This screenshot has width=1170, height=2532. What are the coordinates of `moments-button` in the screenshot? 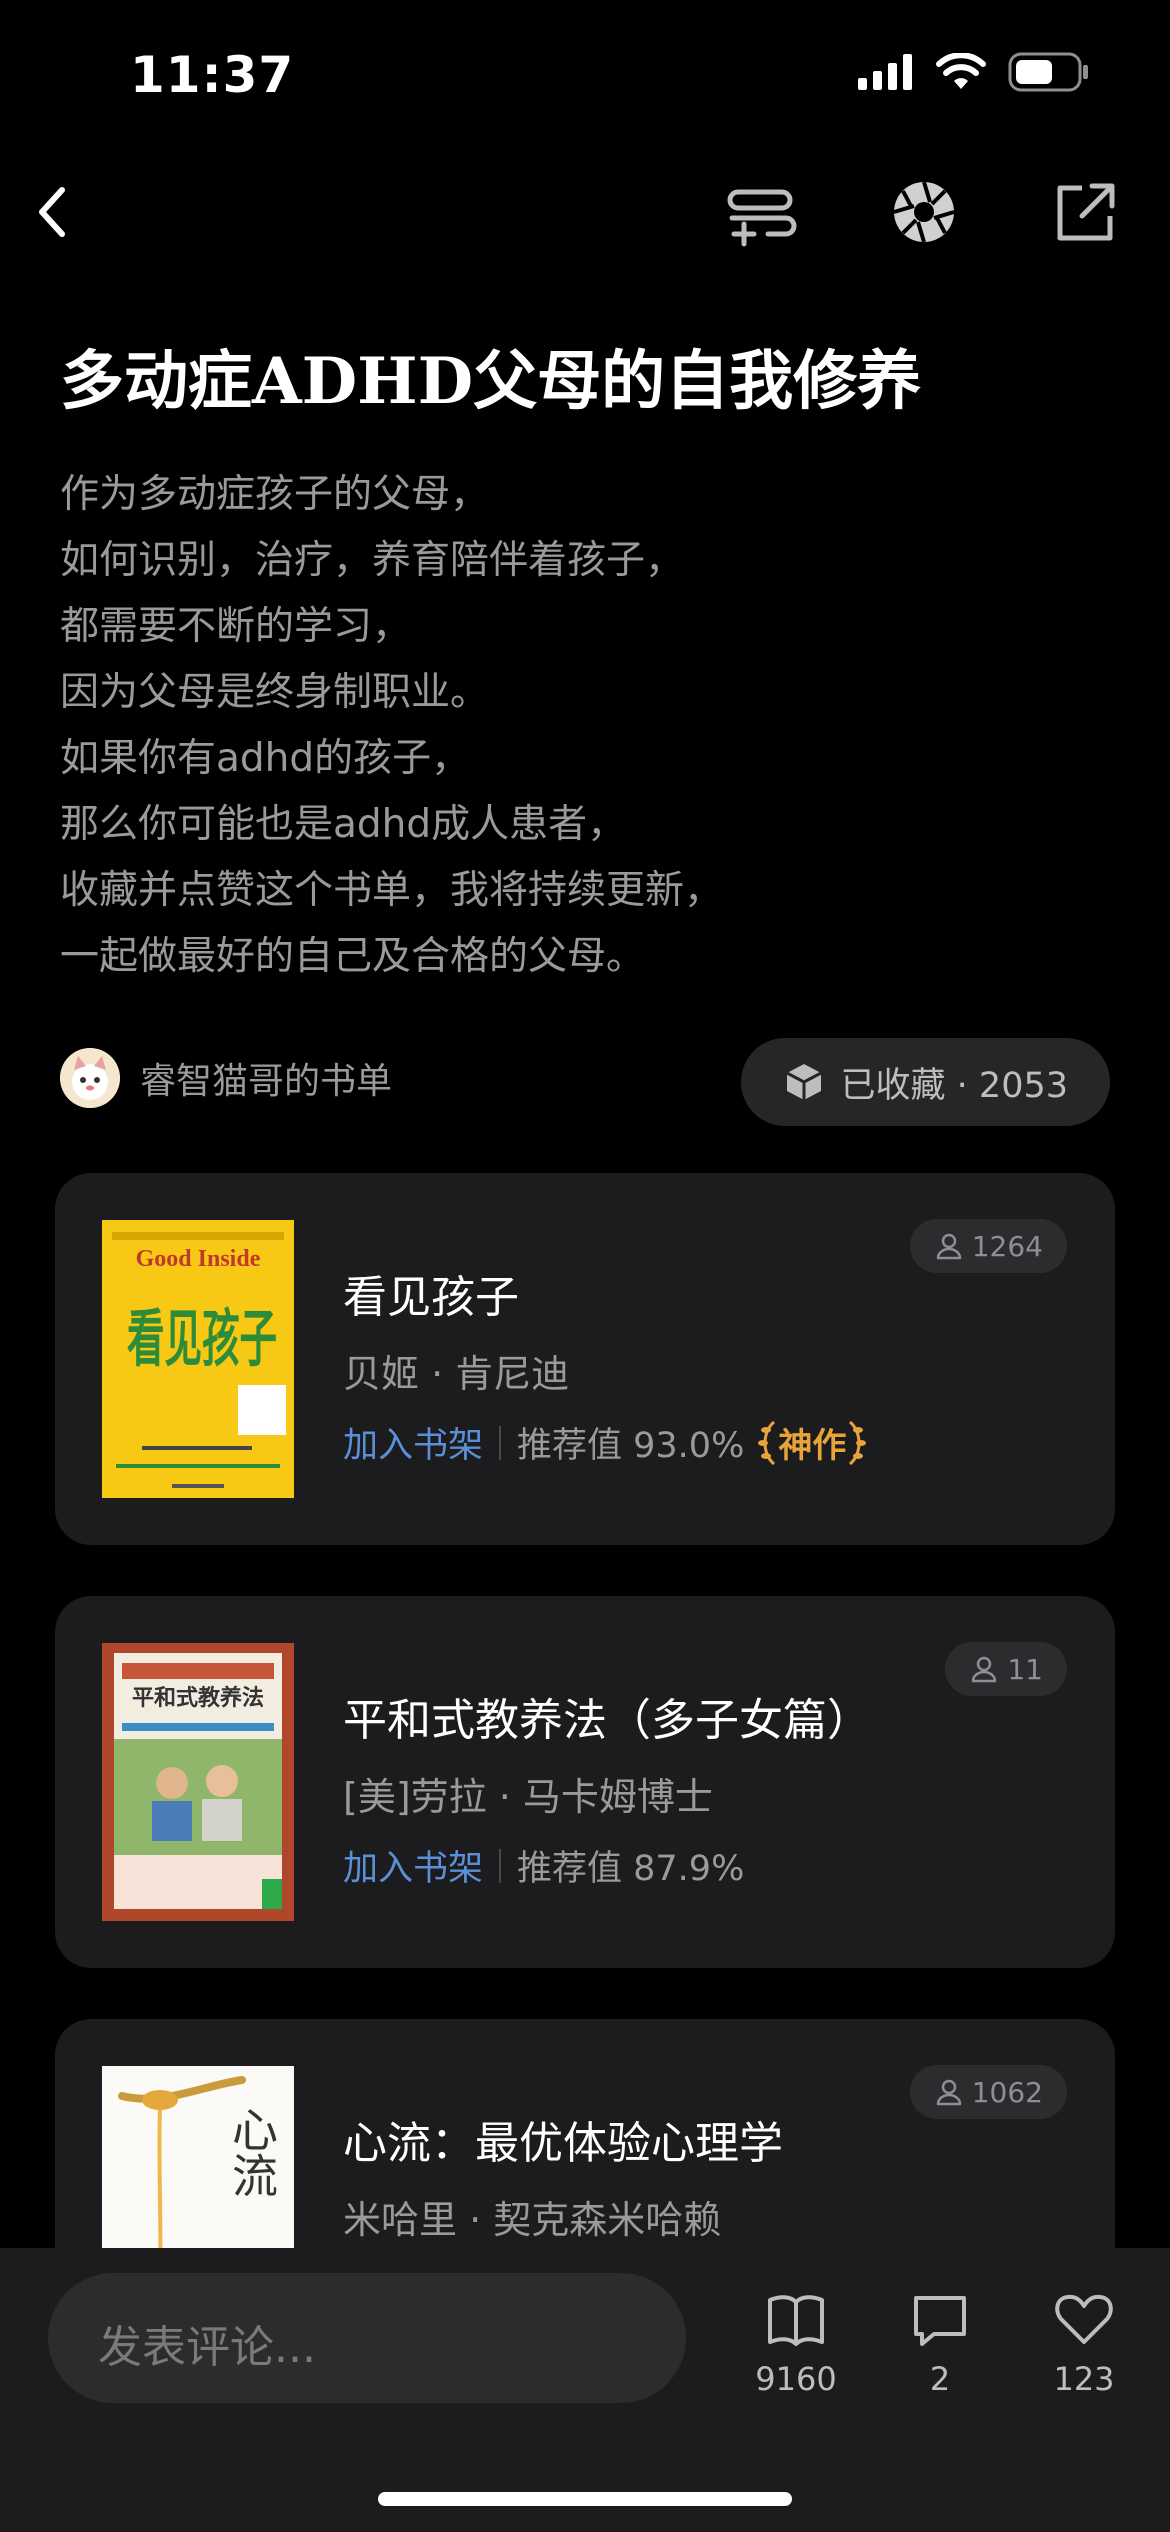 It's located at (924, 212).